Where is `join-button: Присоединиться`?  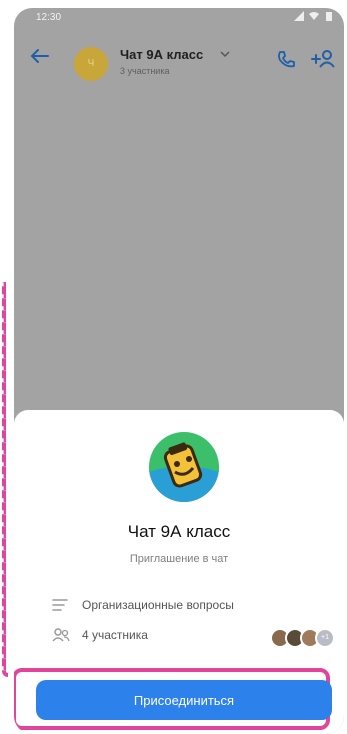
join-button: Присоединиться is located at coordinates (184, 700).